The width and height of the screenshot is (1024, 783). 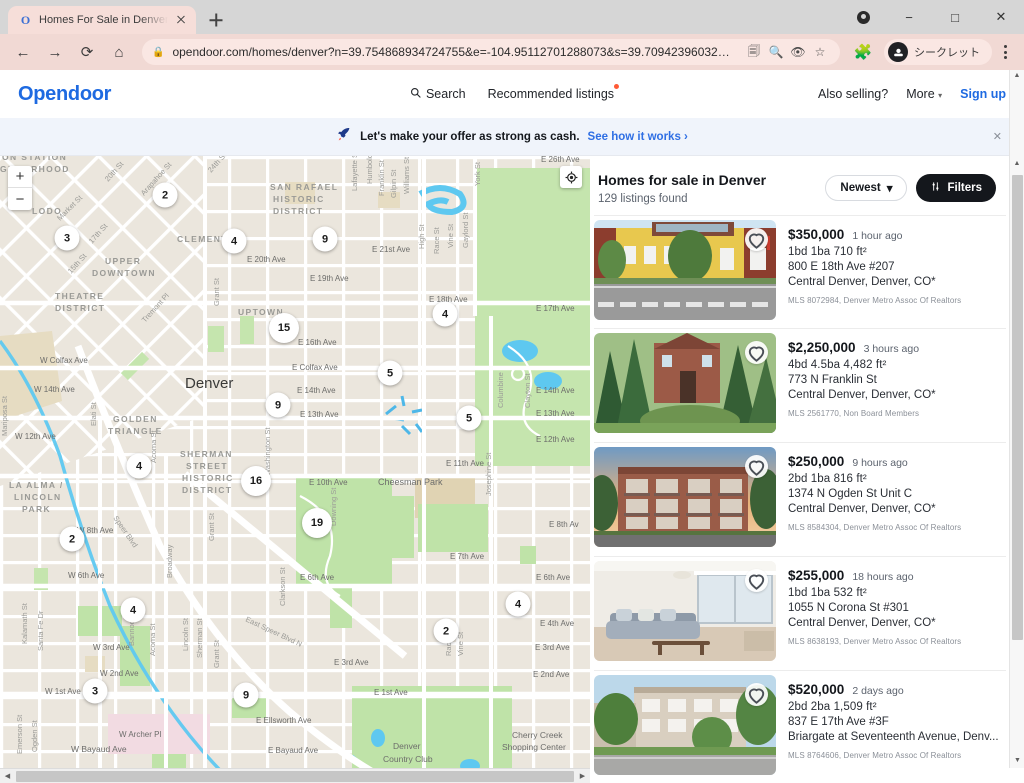 I want to click on promo-banner-link: See how it works ›, so click(x=638, y=137).